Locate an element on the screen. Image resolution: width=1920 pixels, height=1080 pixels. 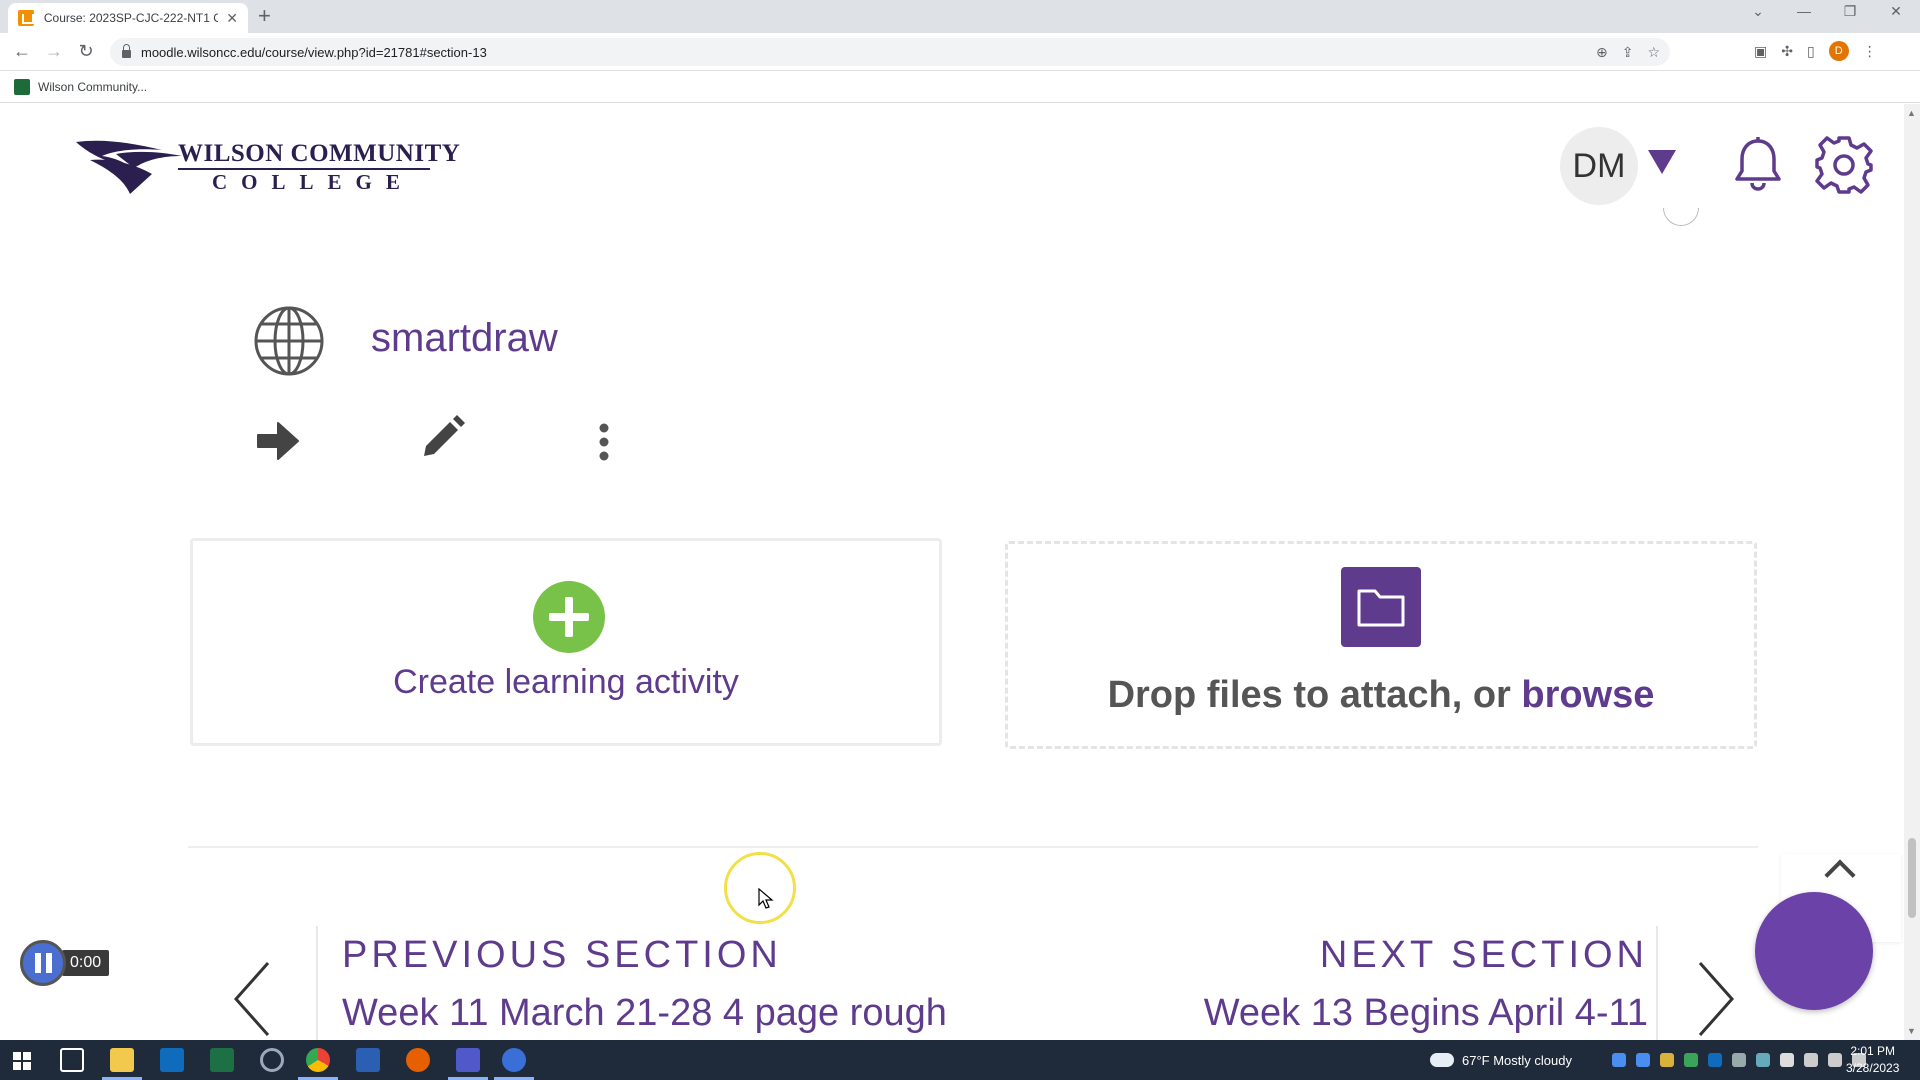
next-section-chevron-icon is located at coordinates (1716, 999).